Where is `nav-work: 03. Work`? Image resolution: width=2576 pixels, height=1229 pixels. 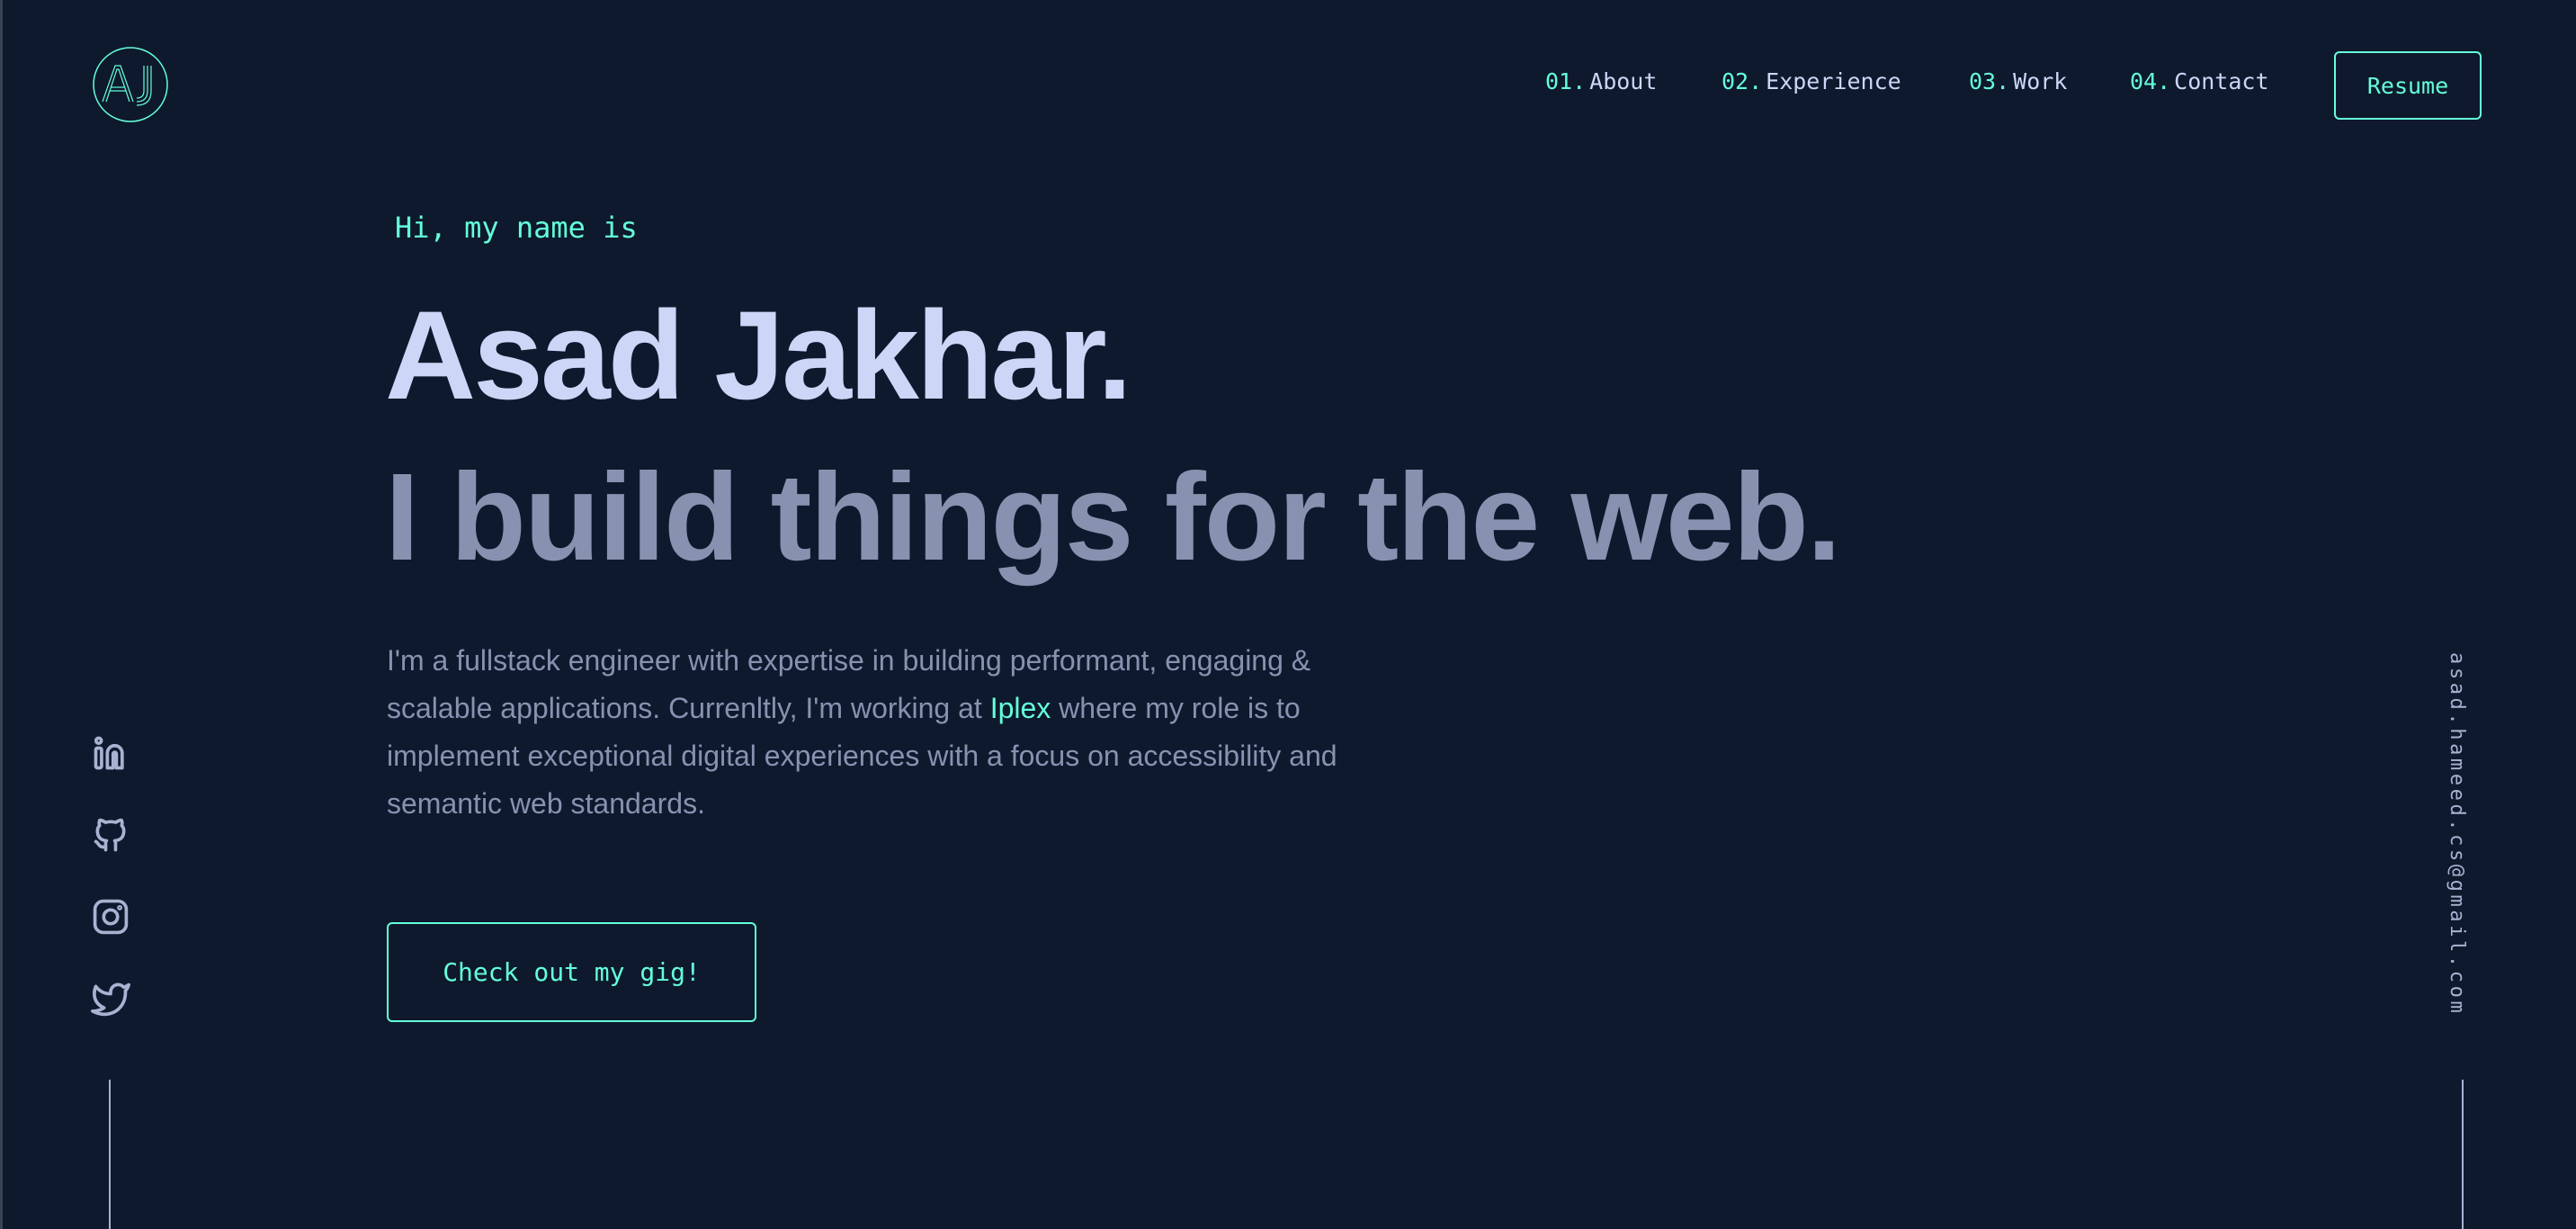 nav-work: 03. Work is located at coordinates (2018, 81).